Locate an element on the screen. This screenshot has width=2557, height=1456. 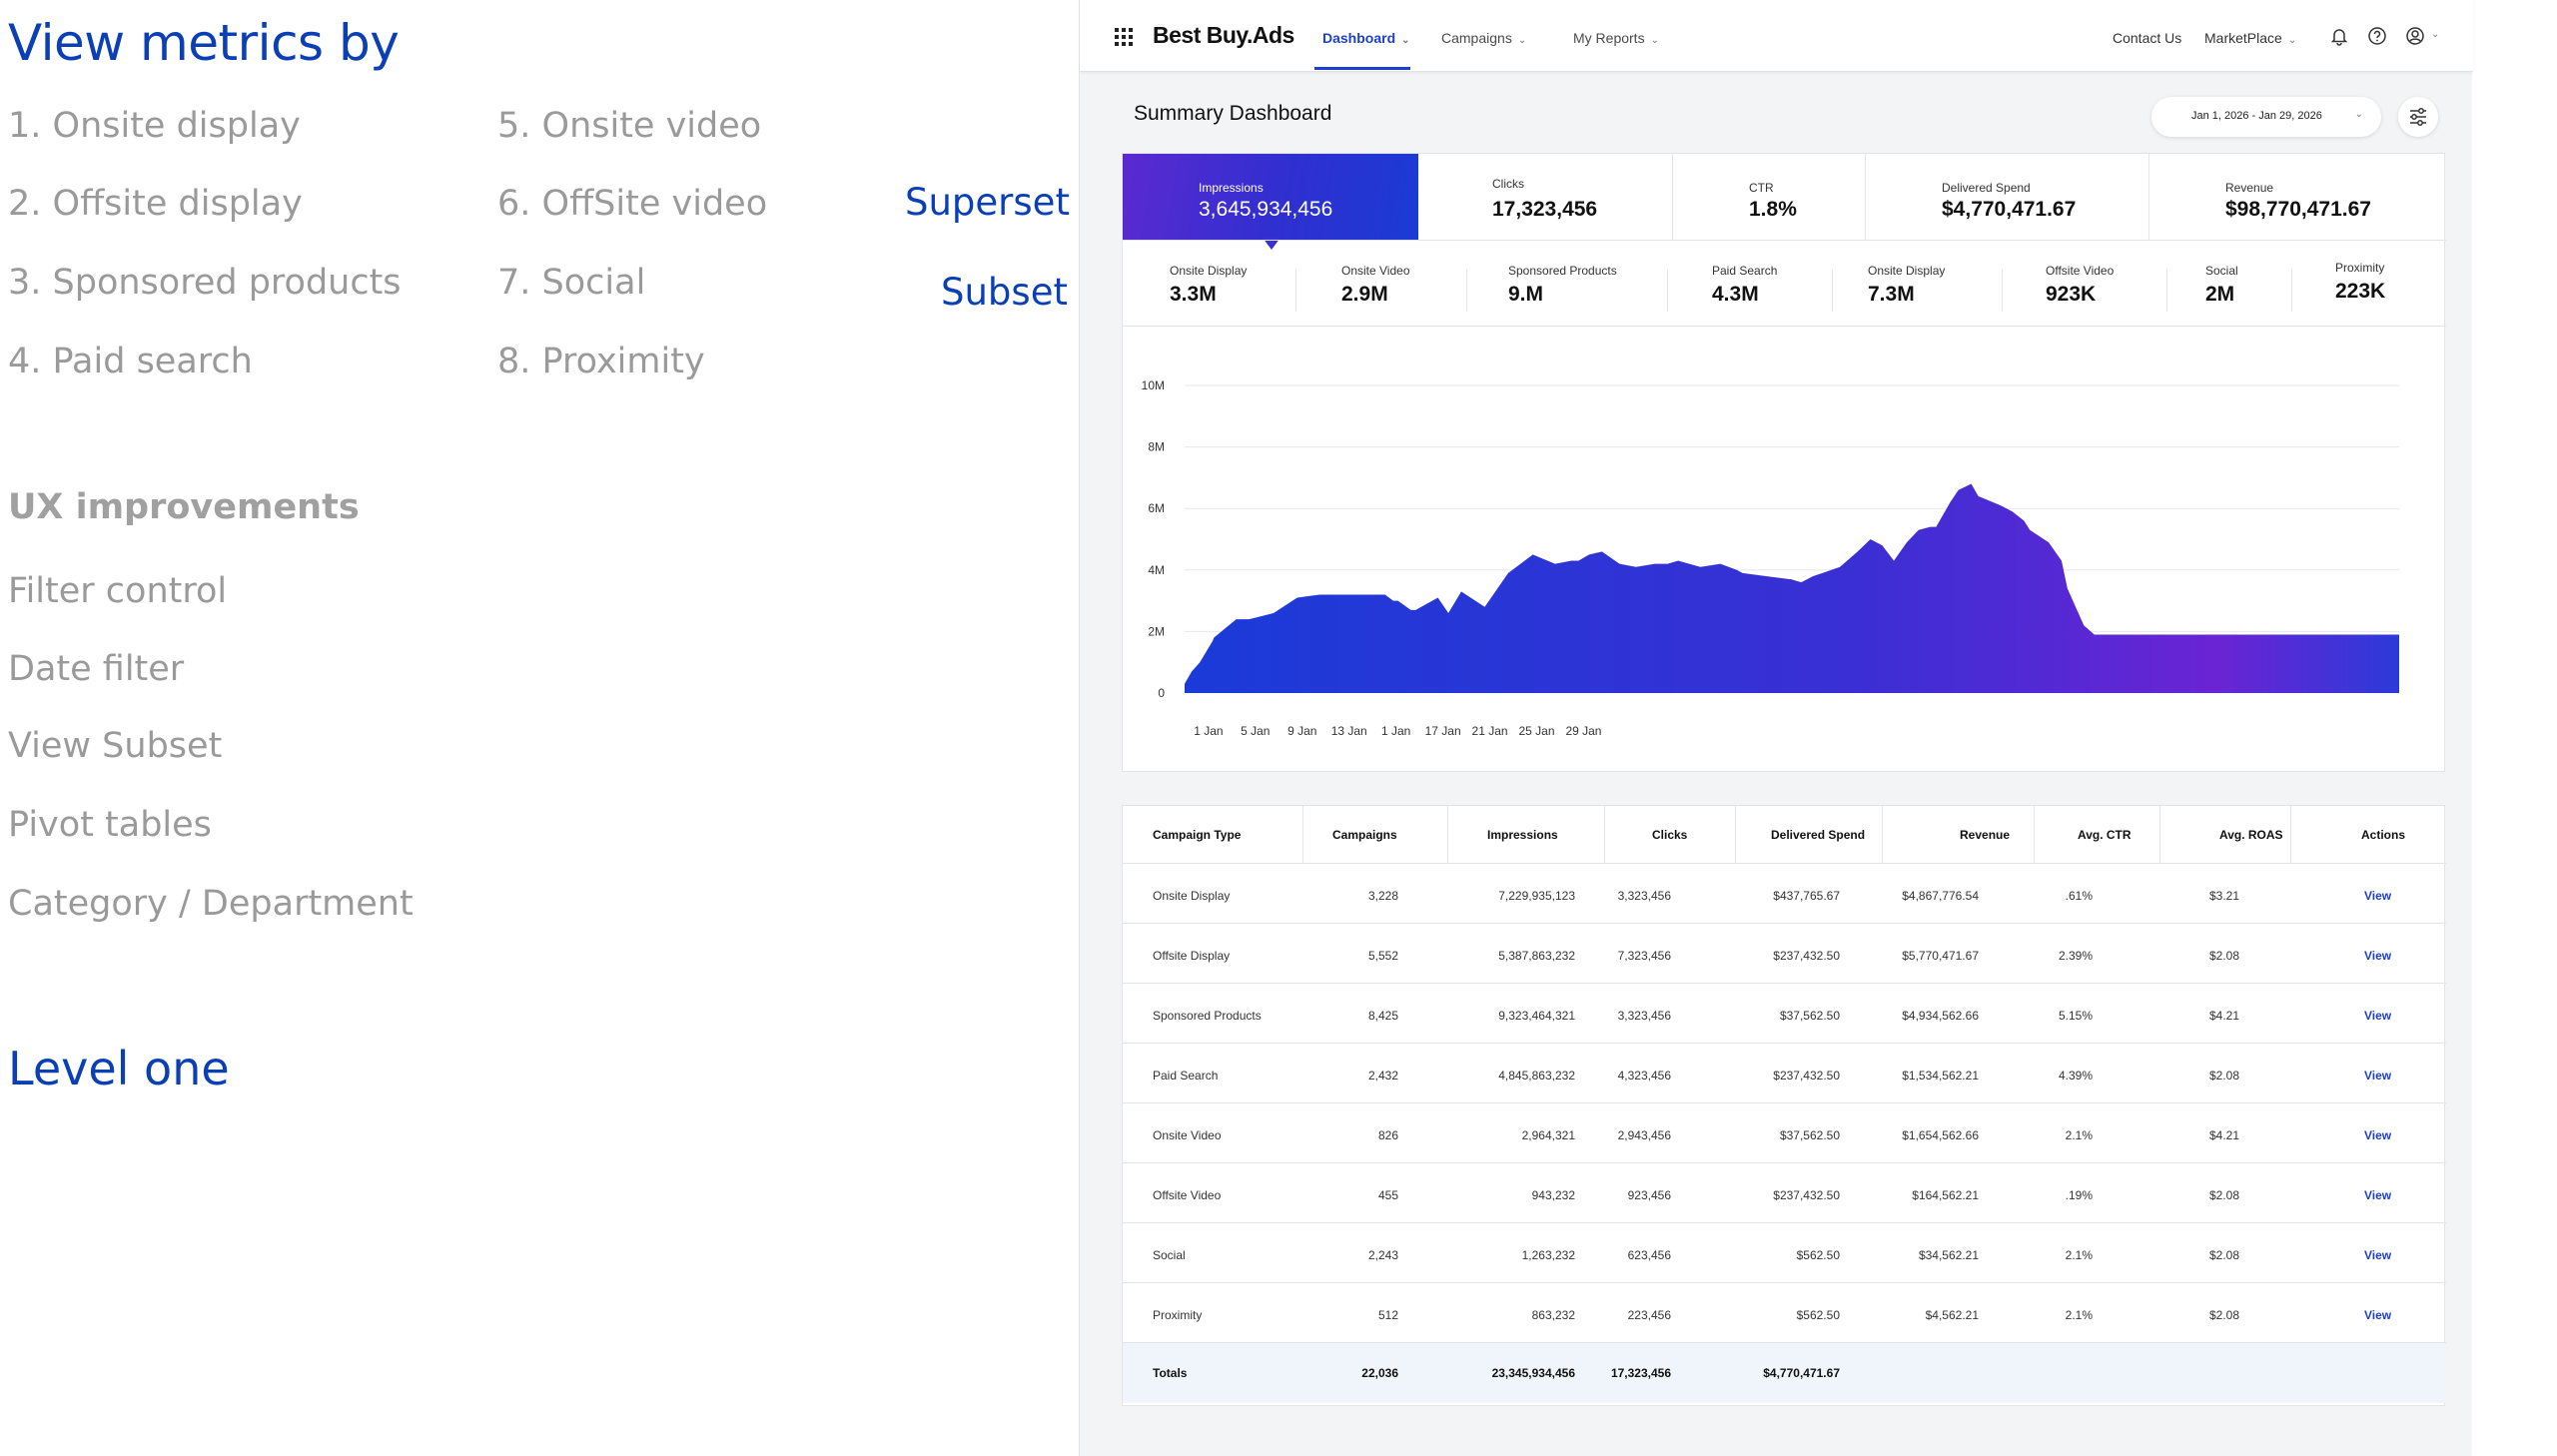
metric-item: 8. Proximity is located at coordinates (601, 361).